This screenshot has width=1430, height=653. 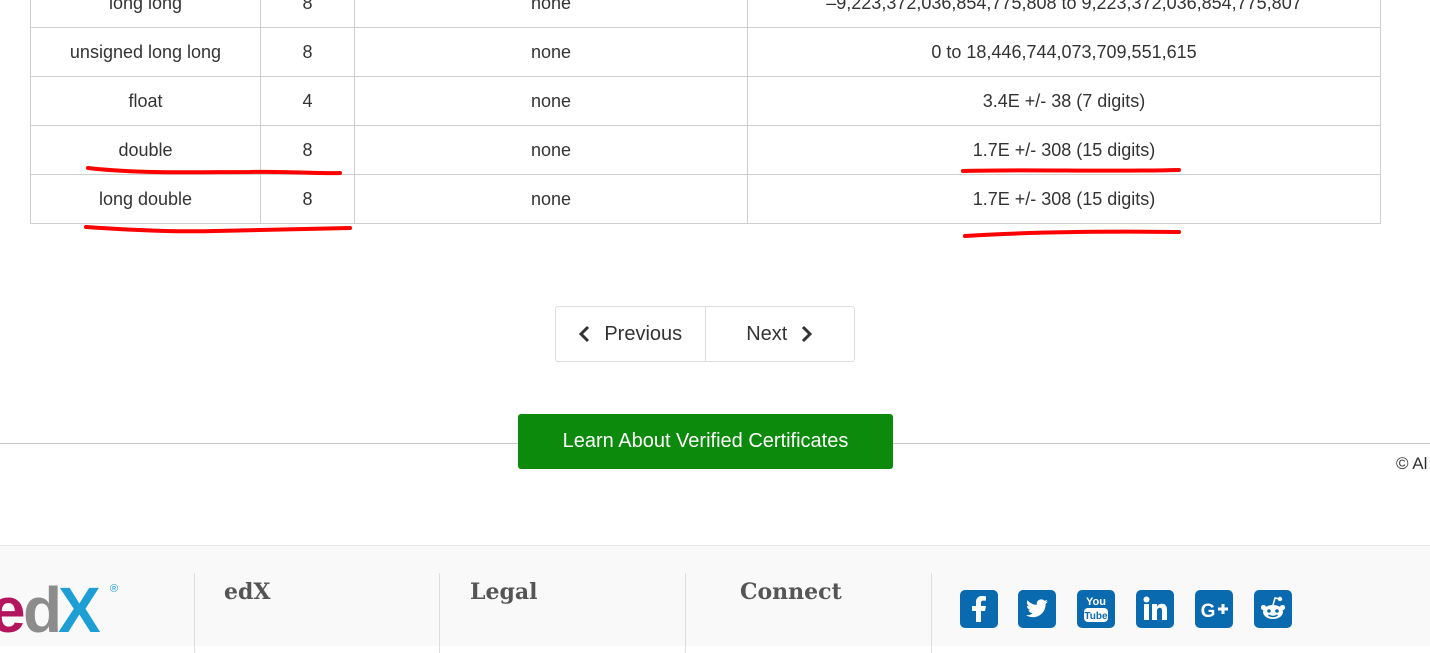 What do you see at coordinates (145, 14) in the screenshot?
I see `type-name-cell: long long` at bounding box center [145, 14].